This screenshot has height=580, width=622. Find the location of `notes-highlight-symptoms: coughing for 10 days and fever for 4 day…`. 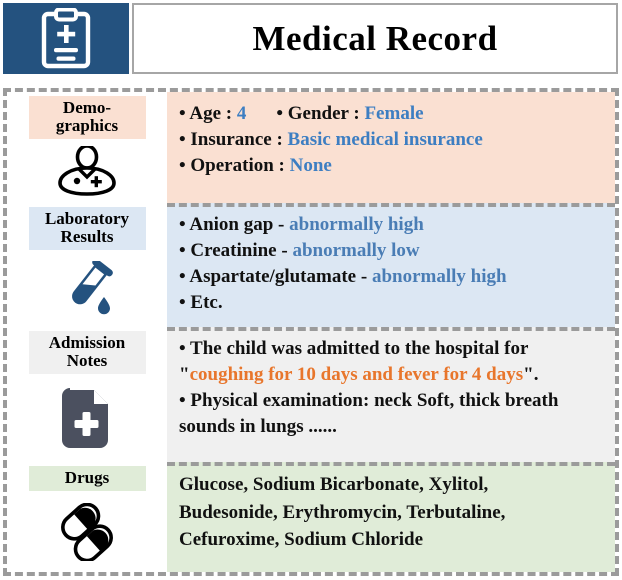

notes-highlight-symptoms: coughing for 10 days and fever for 4 day… is located at coordinates (356, 375).